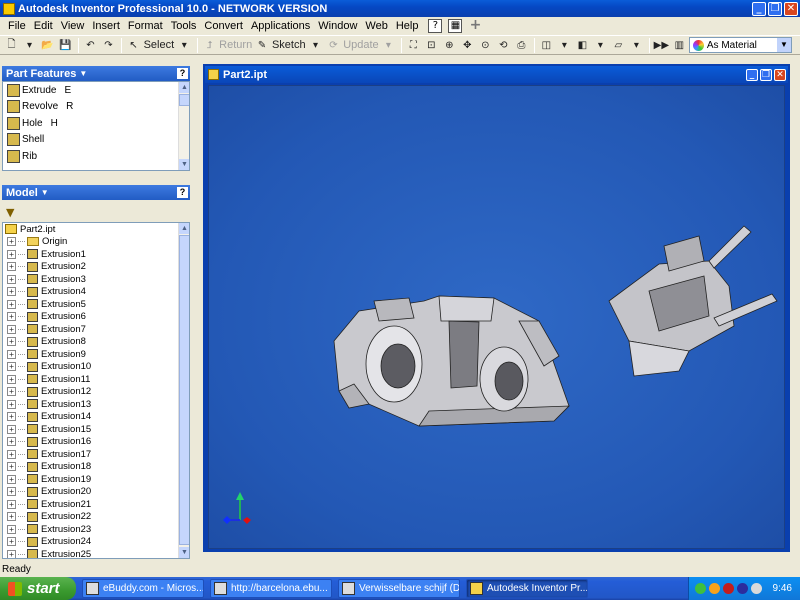 Image resolution: width=800 pixels, height=600 pixels. What do you see at coordinates (782, 588) in the screenshot?
I see `clock: 9:46` at bounding box center [782, 588].